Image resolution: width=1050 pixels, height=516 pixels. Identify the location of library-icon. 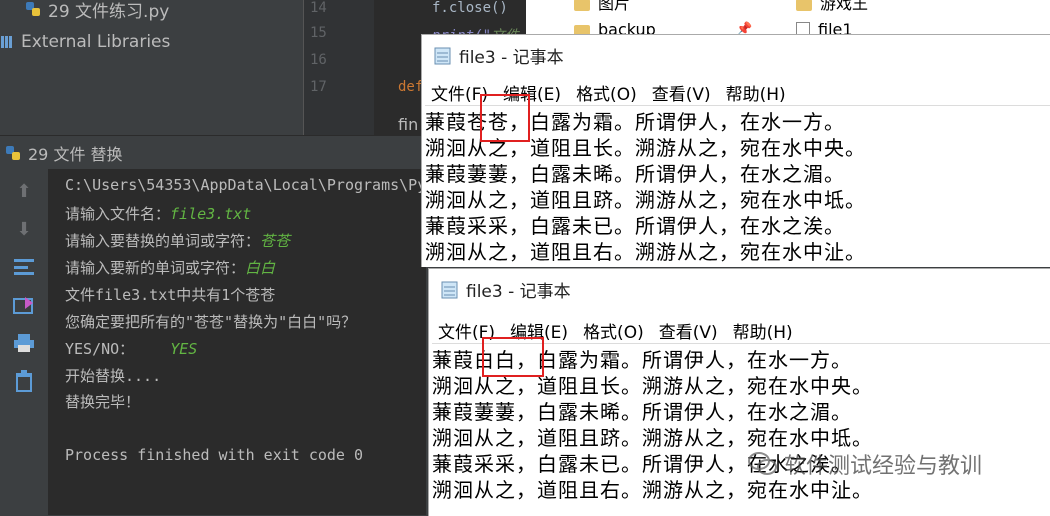
(6, 42).